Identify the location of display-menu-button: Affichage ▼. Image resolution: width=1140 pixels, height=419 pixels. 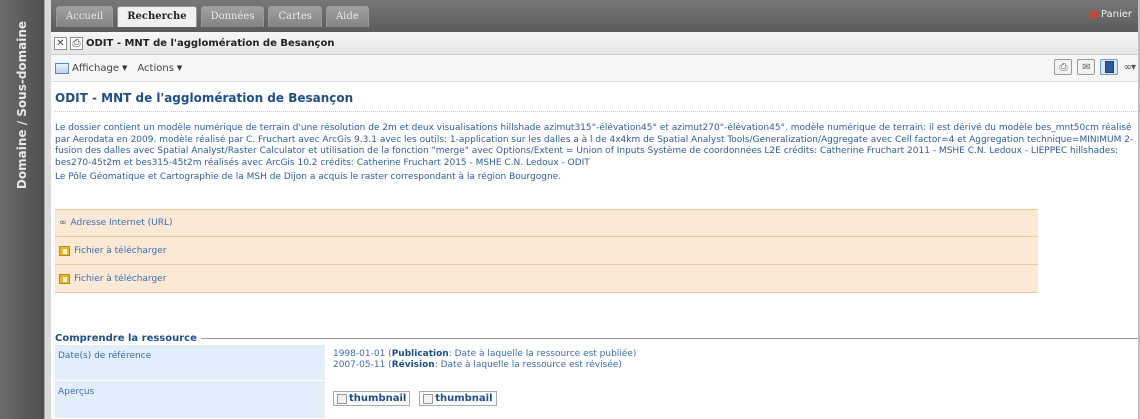
(91, 68).